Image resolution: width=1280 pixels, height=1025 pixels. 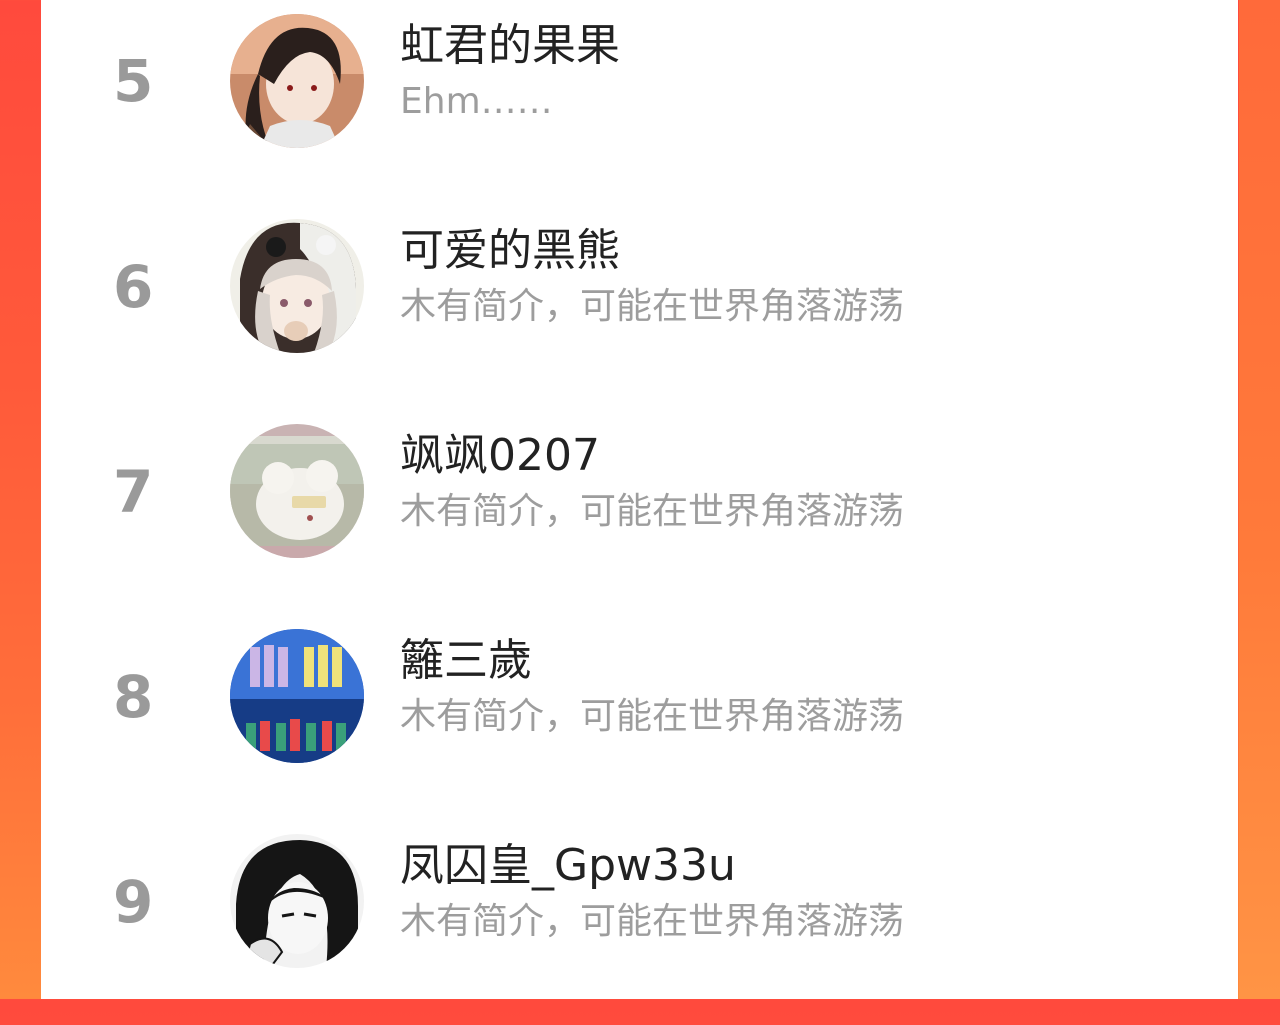 What do you see at coordinates (568, 865) in the screenshot?
I see `user-name: 凤囚皇_Gpw33u` at bounding box center [568, 865].